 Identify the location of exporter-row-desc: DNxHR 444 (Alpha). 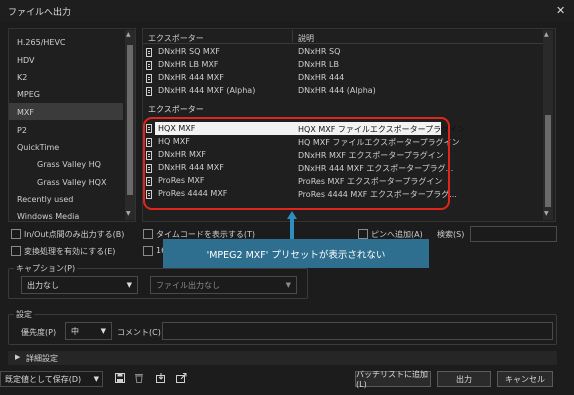
(337, 90).